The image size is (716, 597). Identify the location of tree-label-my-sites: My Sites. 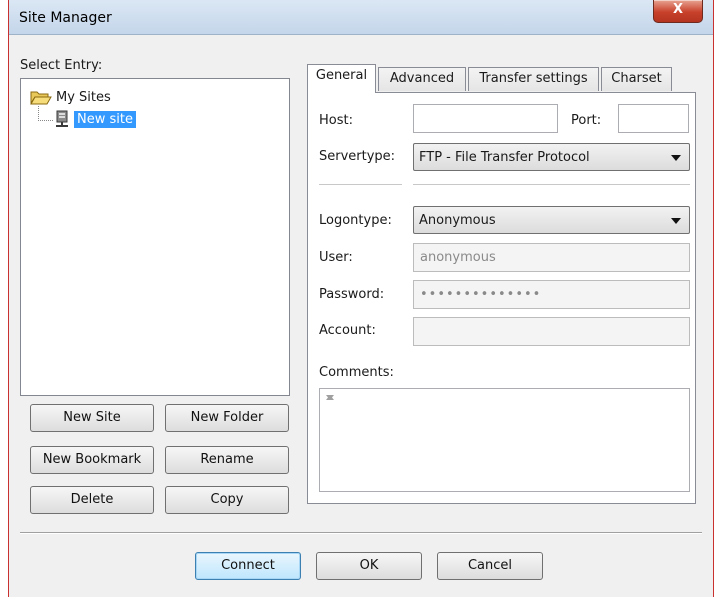
(83, 97).